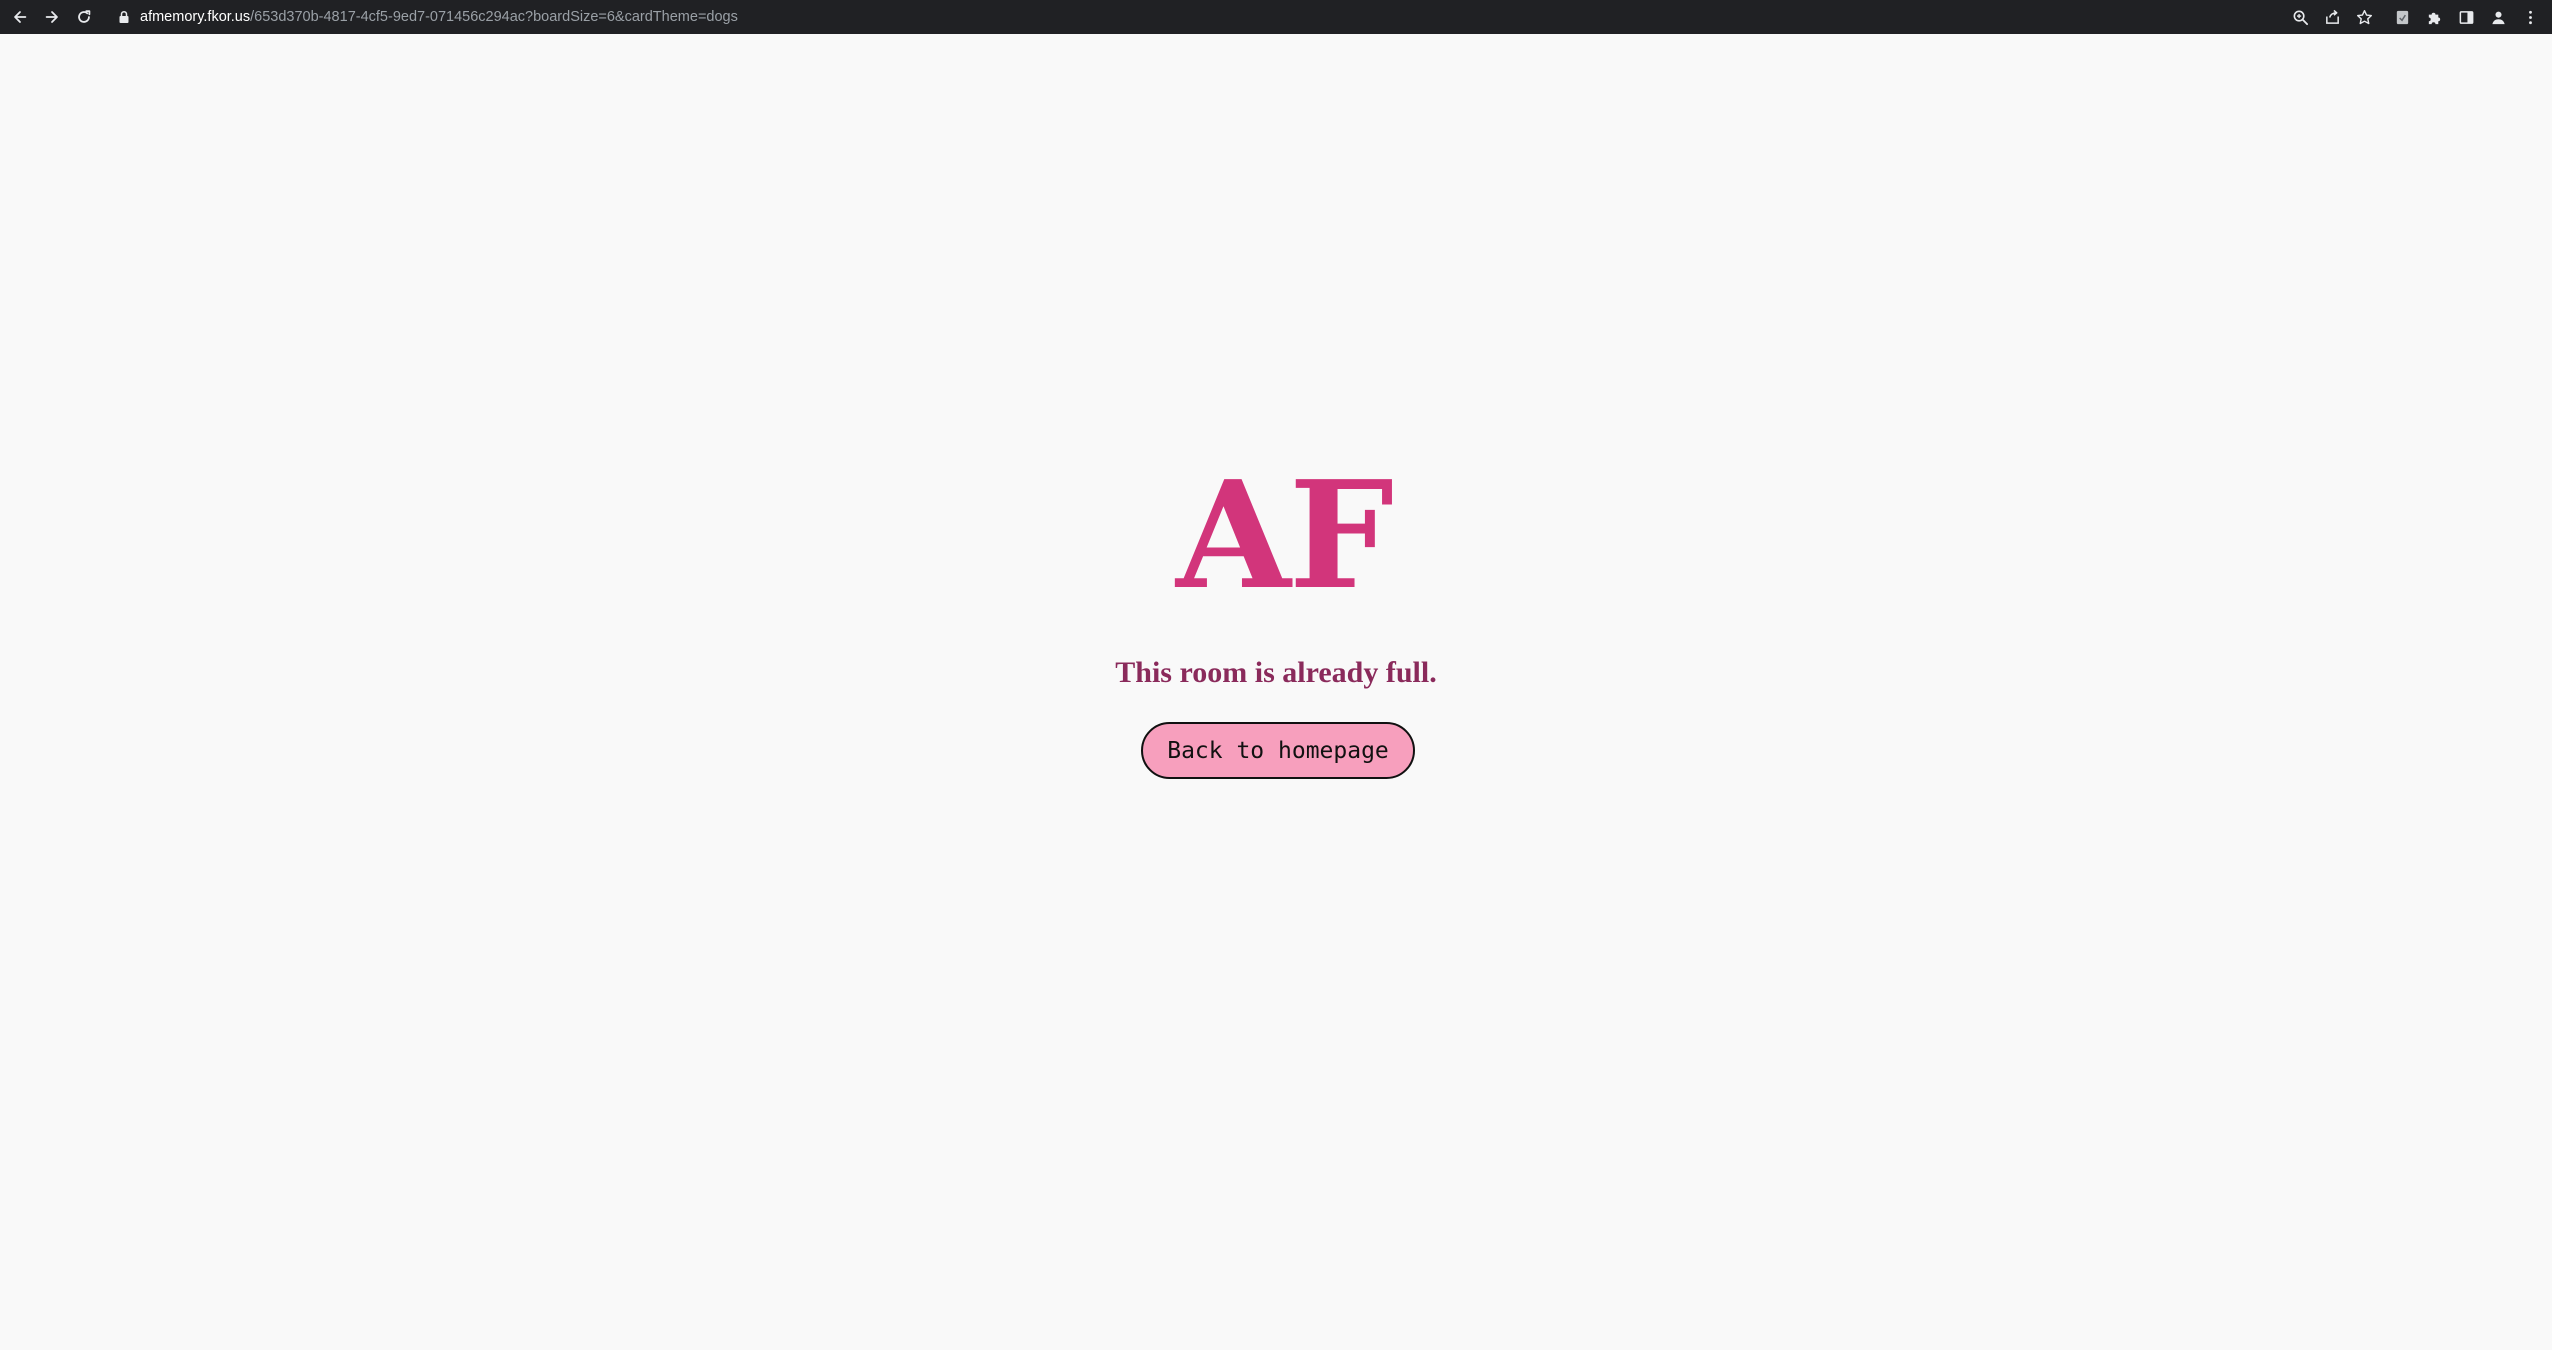 The width and height of the screenshot is (2552, 1350). I want to click on zoom-icon, so click(2300, 17).